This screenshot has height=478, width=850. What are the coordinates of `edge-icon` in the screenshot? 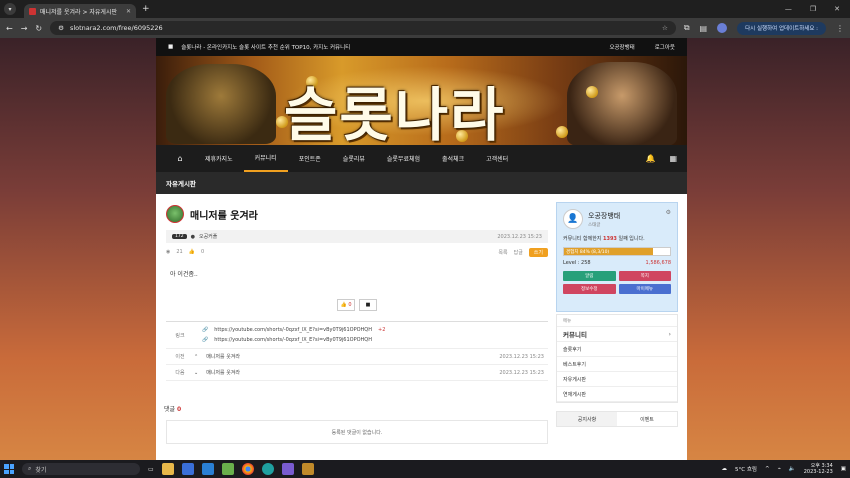 It's located at (267, 469).